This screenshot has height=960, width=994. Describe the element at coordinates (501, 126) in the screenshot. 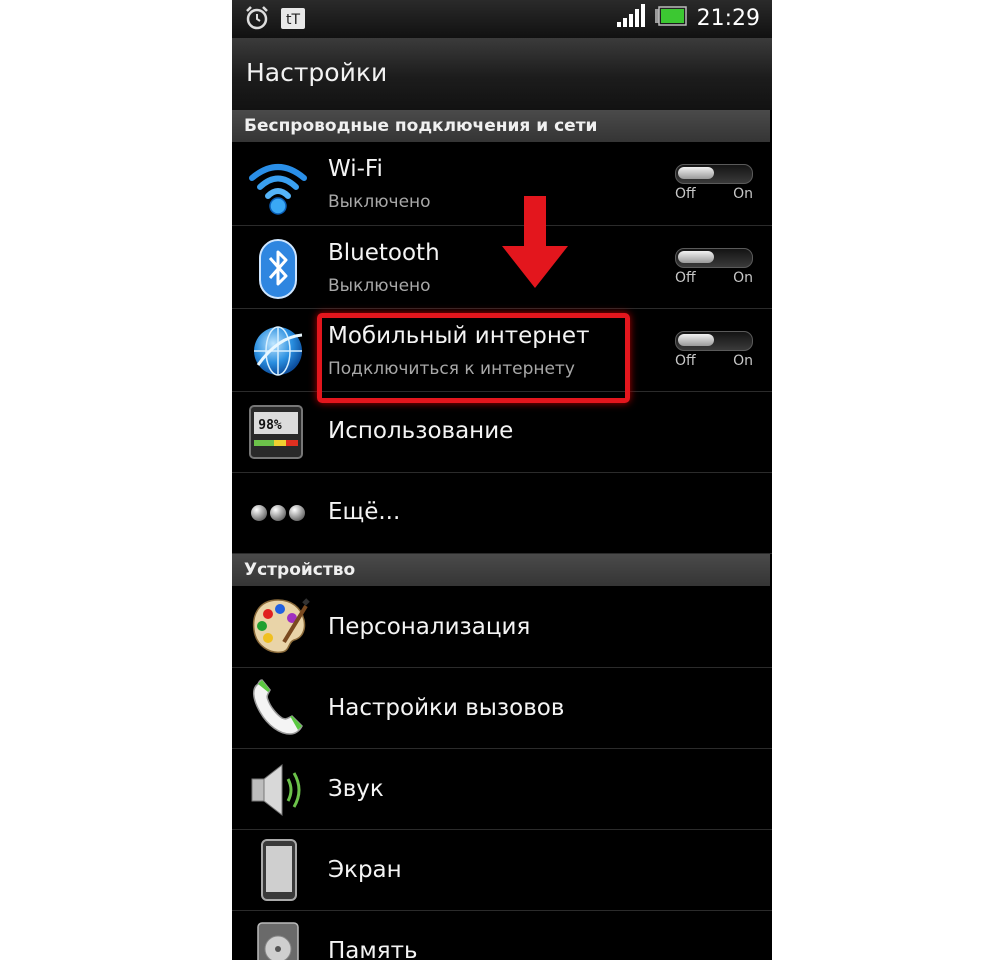

I see `section-header-wireless: Беспроводные подключения и сети` at that location.